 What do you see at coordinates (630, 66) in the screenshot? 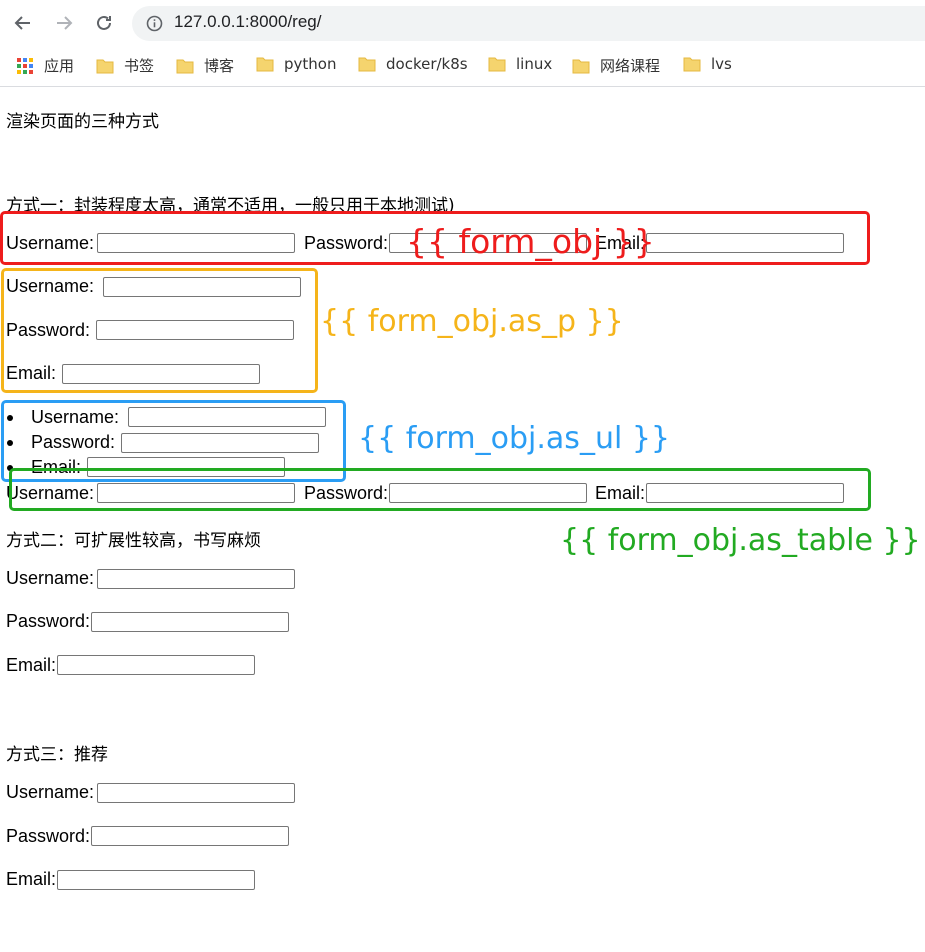
I see `bookmark-label: 网络课程` at bounding box center [630, 66].